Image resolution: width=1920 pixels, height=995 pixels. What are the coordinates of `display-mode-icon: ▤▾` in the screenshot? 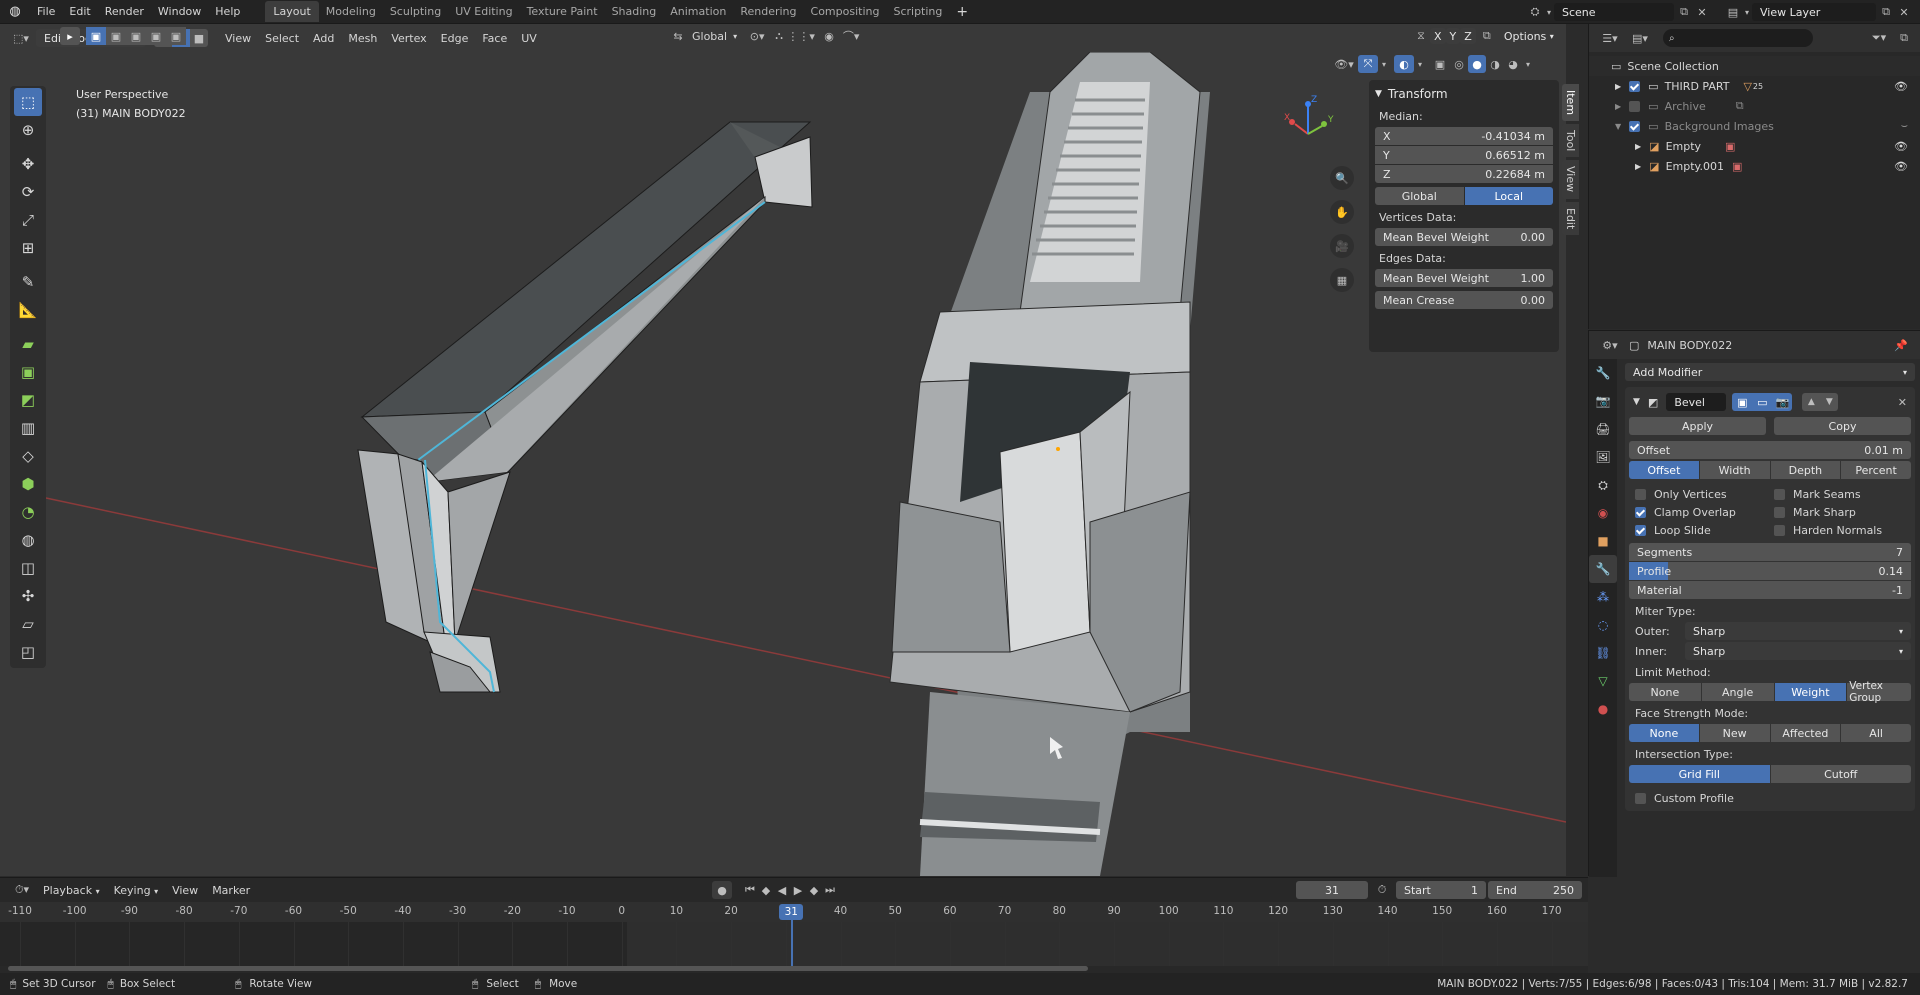 It's located at (1640, 38).